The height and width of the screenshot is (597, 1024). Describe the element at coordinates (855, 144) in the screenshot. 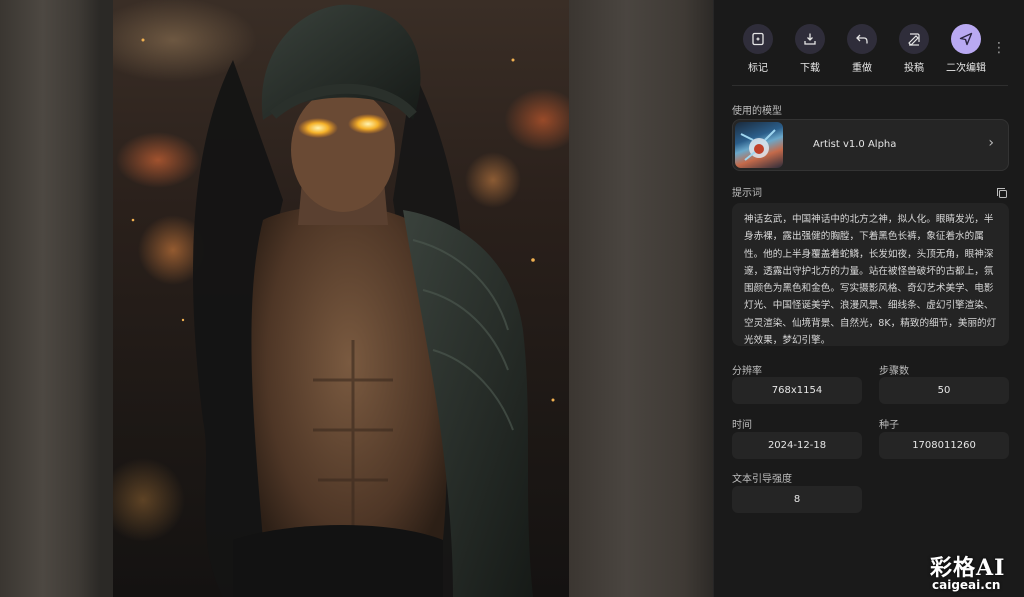

I see `model-name: Artist v1.0 Alpha` at that location.